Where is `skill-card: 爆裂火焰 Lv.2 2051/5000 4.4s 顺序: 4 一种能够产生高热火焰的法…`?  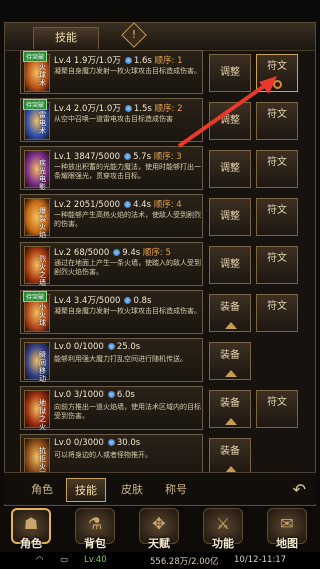 skill-card: 爆裂火焰 Lv.2 2051/5000 4.4s 顺序: 4 一种能够产生高热火焰的法… is located at coordinates (111, 216).